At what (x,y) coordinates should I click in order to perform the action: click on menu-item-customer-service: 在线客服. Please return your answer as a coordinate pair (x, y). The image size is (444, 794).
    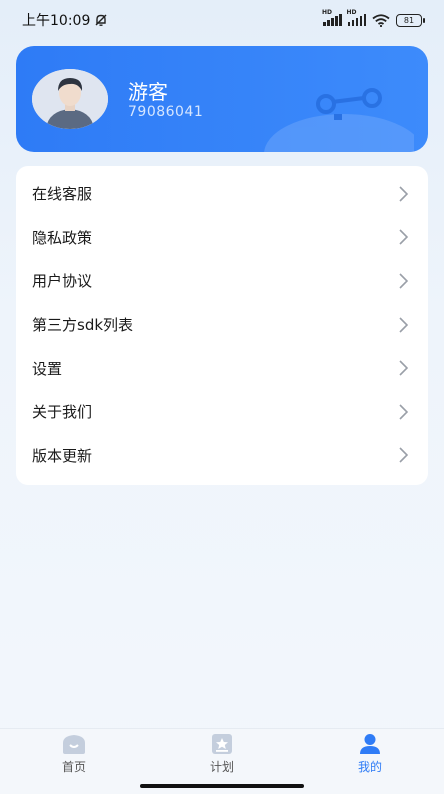
    Looking at the image, I should click on (222, 194).